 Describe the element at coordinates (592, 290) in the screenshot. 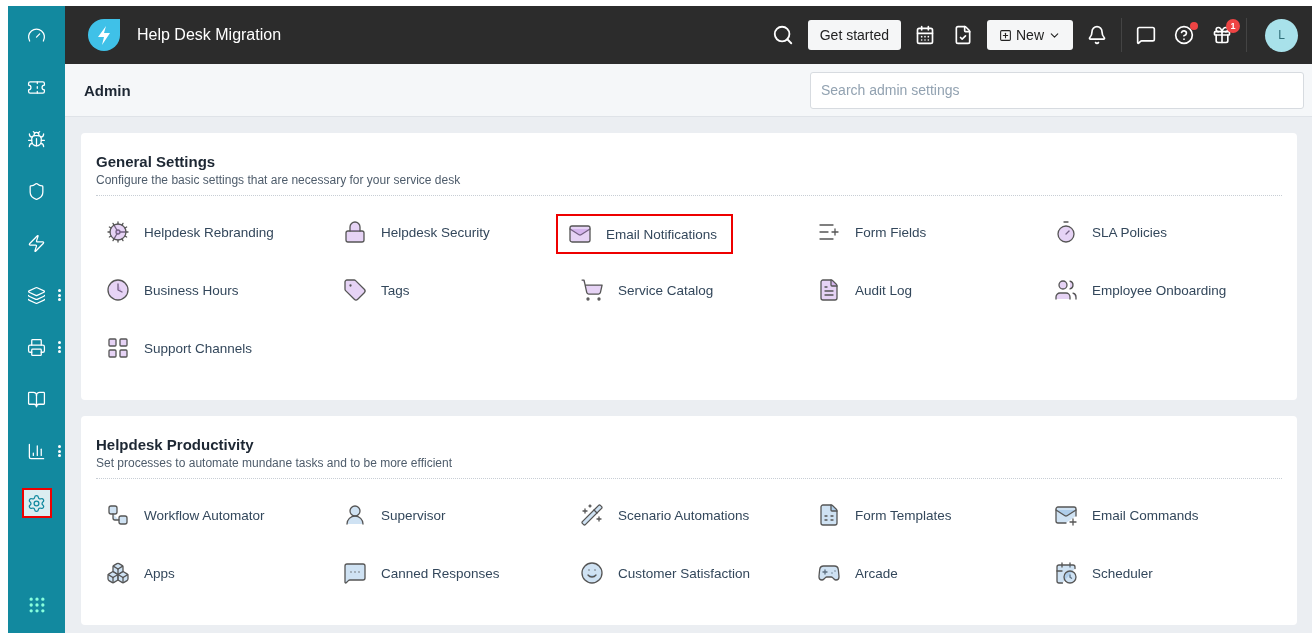

I see `cart-icon` at that location.